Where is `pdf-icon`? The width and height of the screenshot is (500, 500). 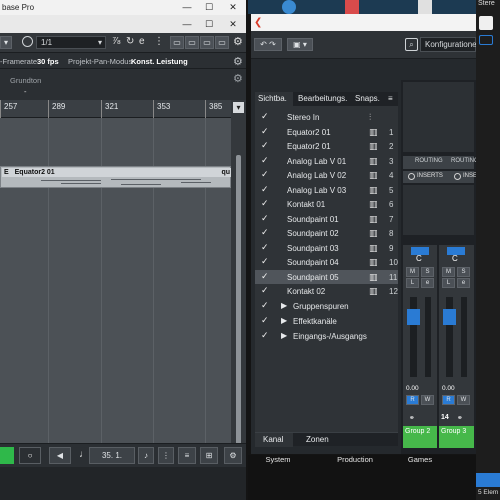
pdf-icon is located at coordinates (352, 7).